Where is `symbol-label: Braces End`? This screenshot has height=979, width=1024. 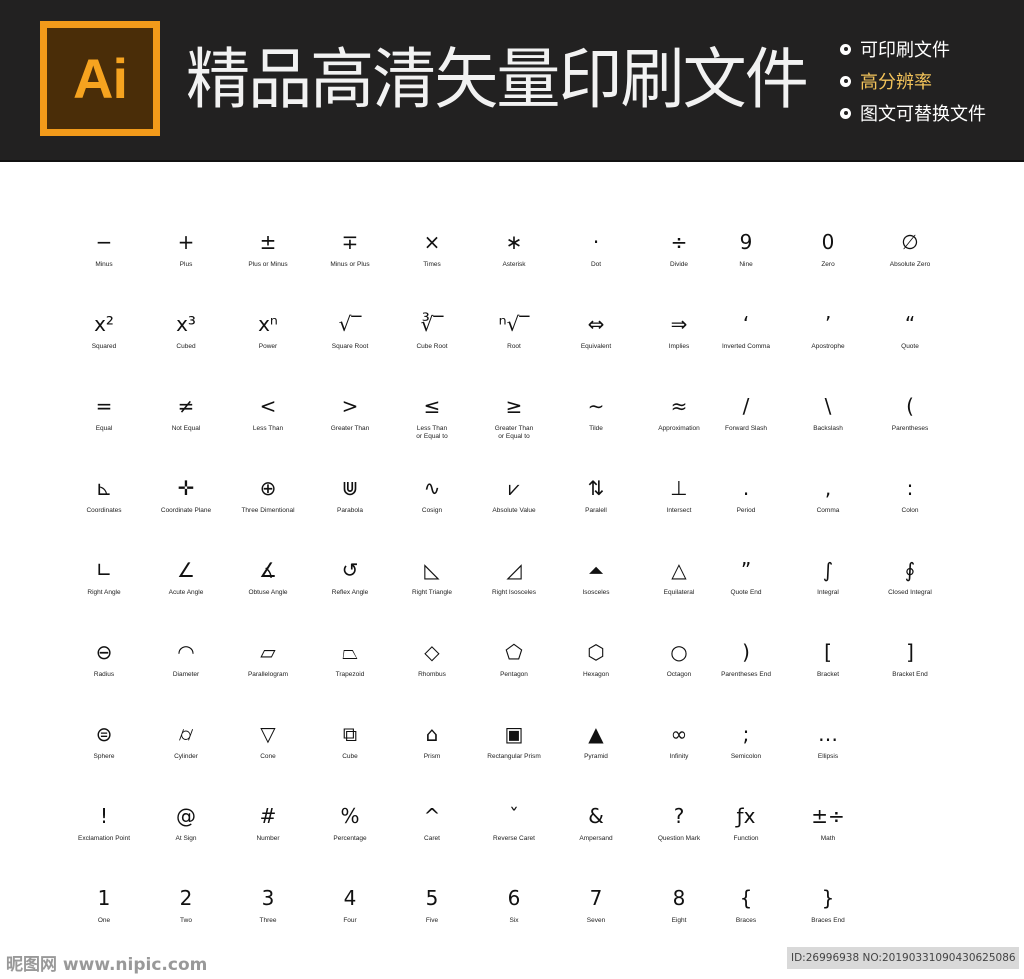
symbol-label: Braces End is located at coordinates (828, 920).